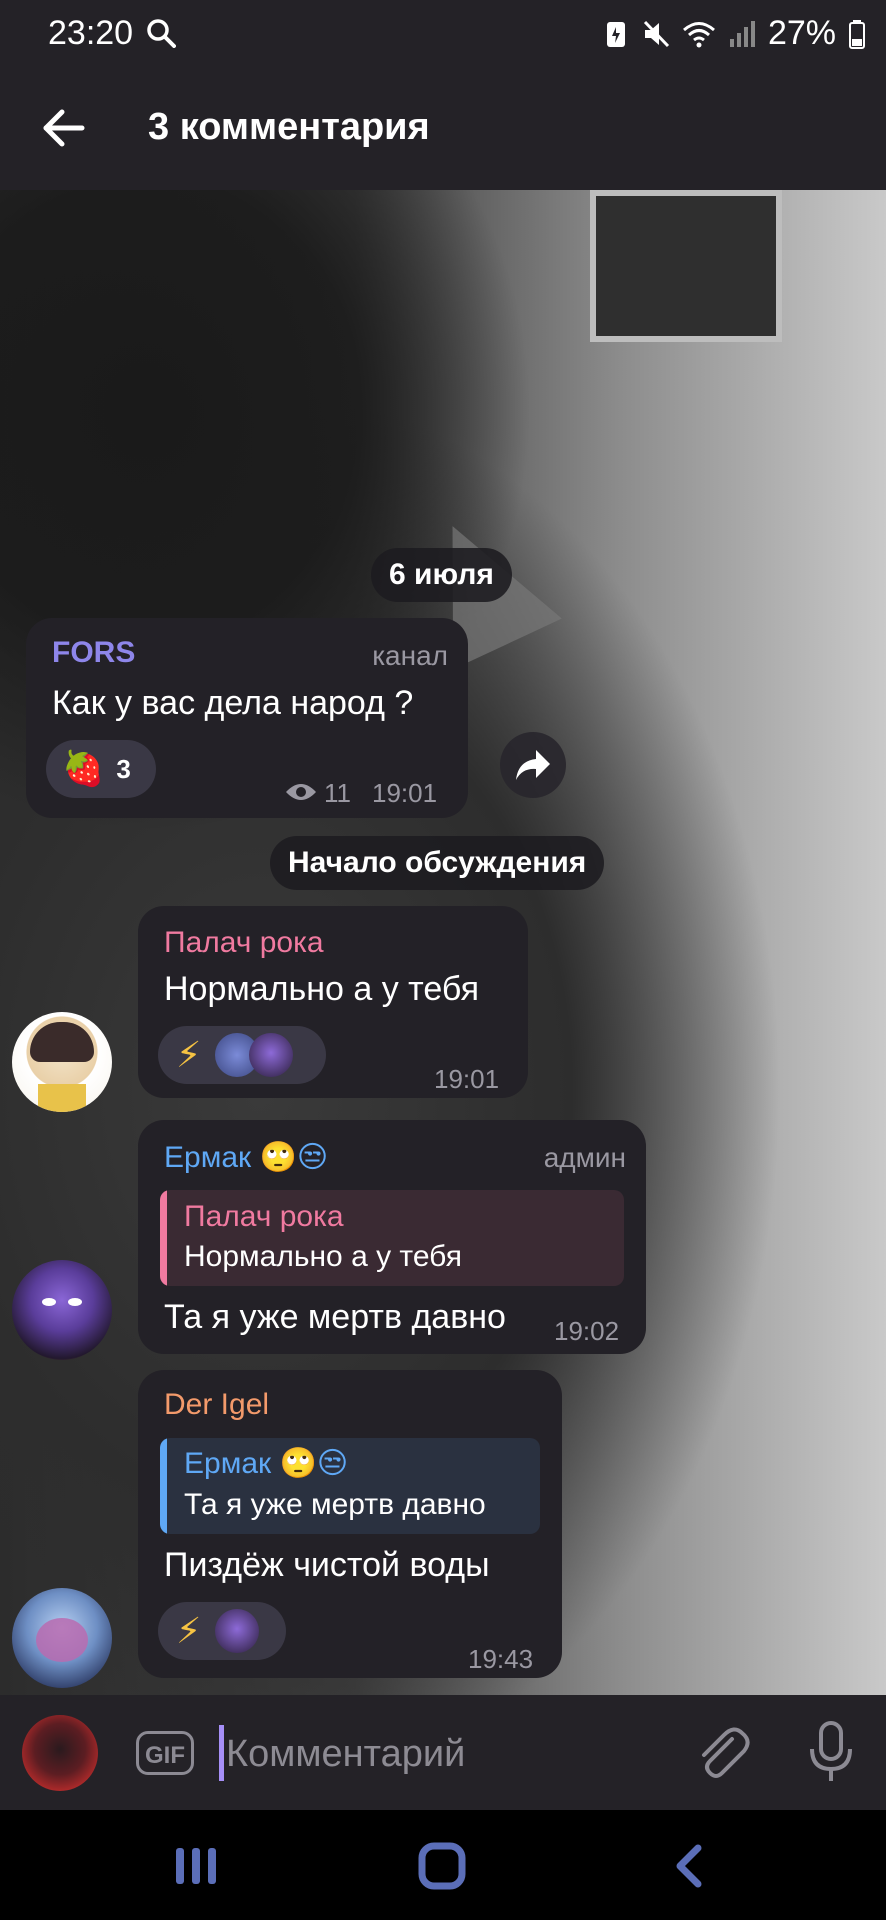 This screenshot has width=886, height=1920. I want to click on battery-percent: 27%, so click(801, 33).